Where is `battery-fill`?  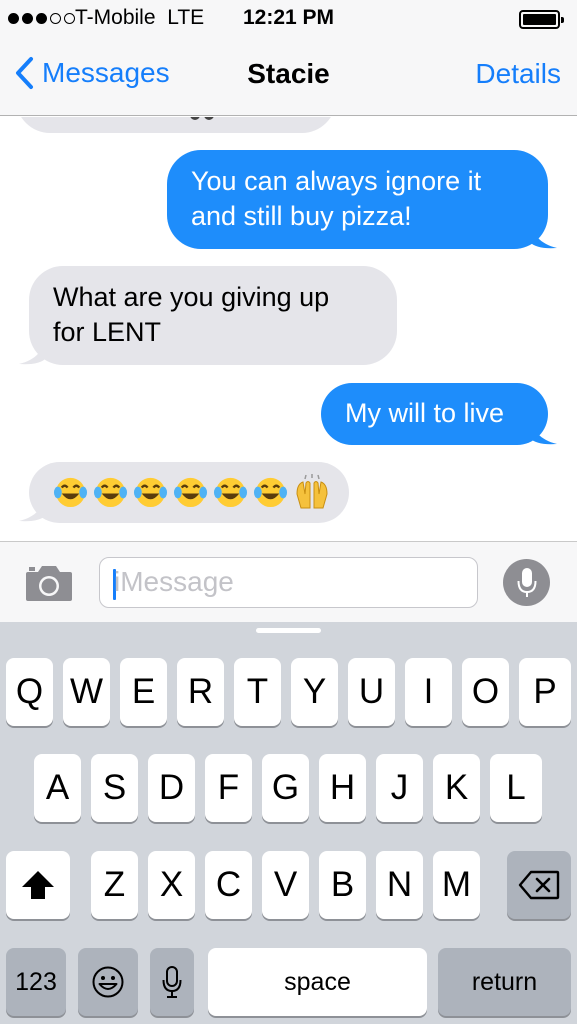 battery-fill is located at coordinates (539, 19).